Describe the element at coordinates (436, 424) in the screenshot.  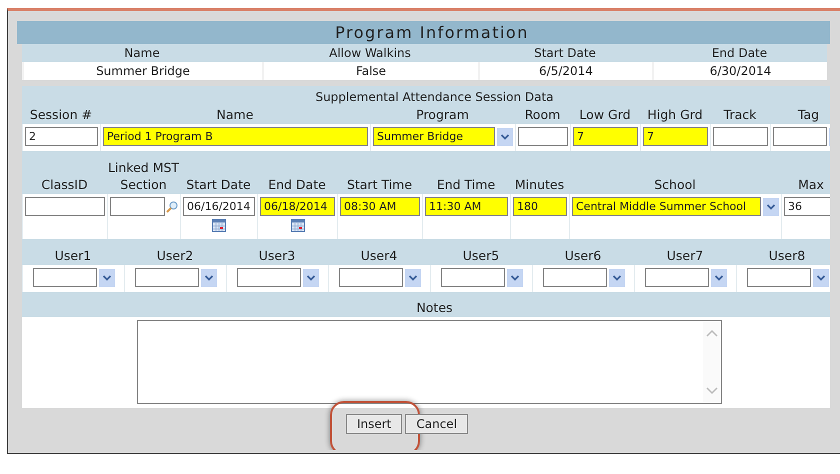
I see `cancel-button: Cancel` at that location.